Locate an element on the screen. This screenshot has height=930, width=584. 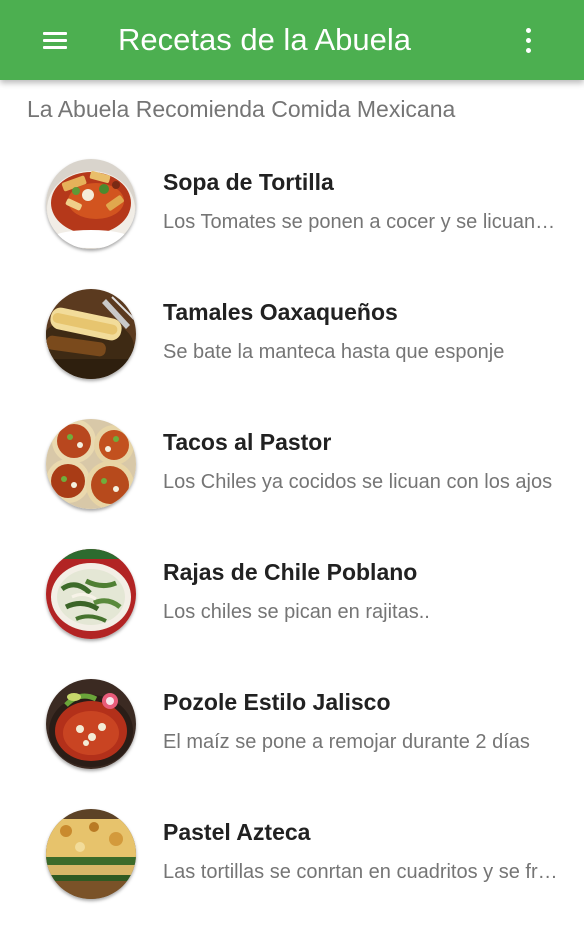
tamales-oaxaquenos-photo is located at coordinates (91, 334).